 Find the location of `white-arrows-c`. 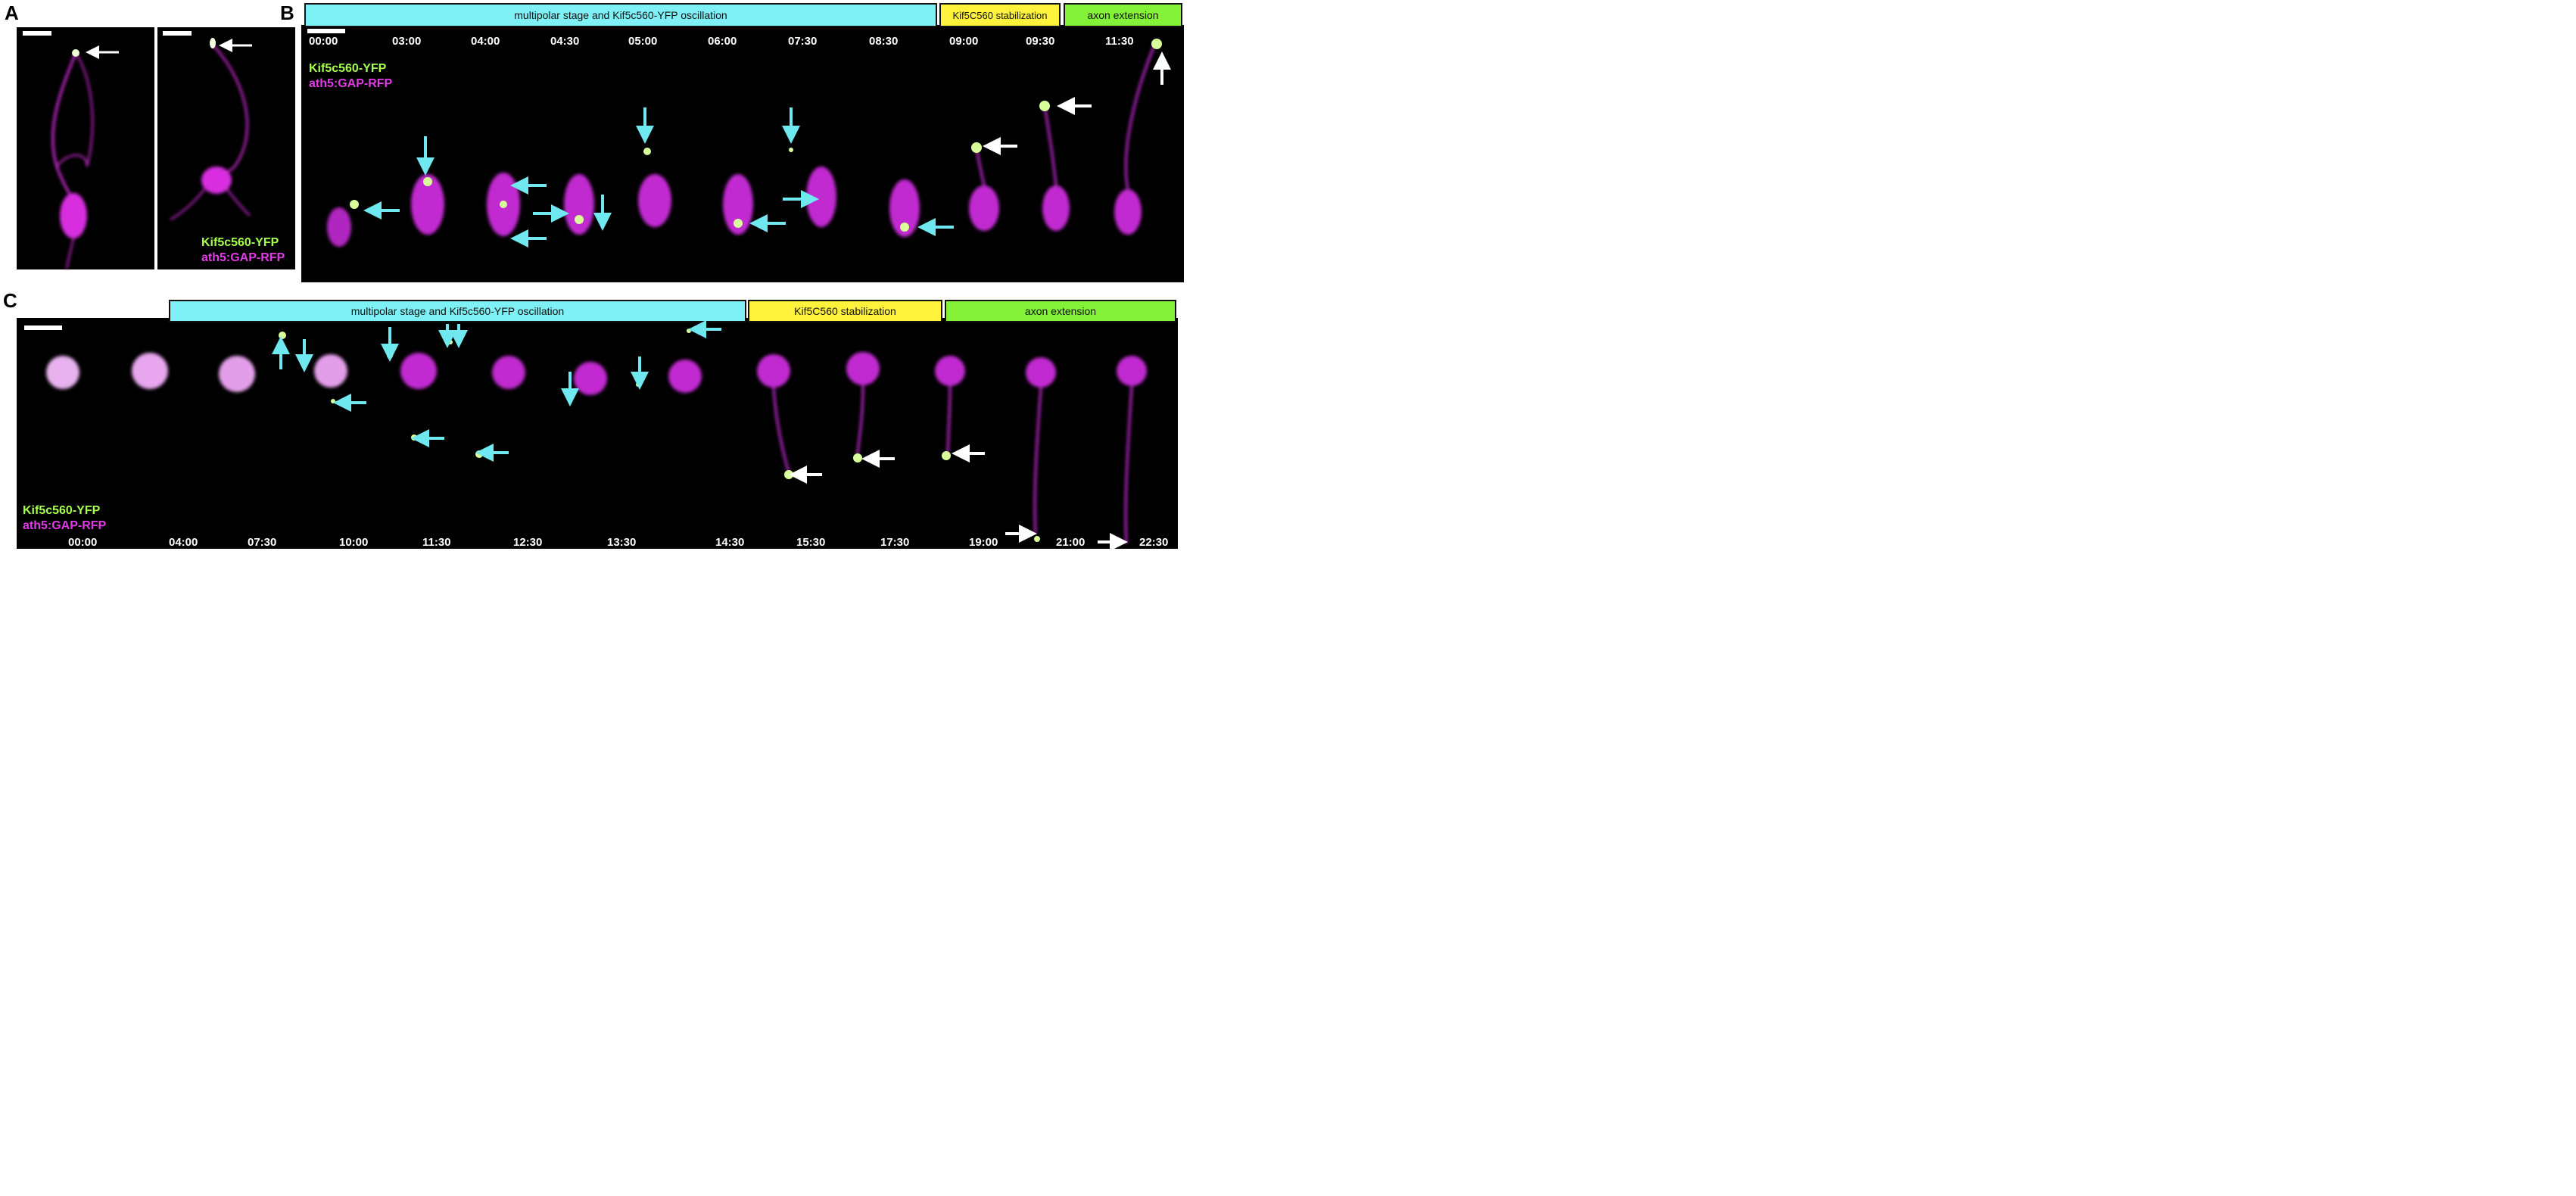

white-arrows-c is located at coordinates (959, 497).